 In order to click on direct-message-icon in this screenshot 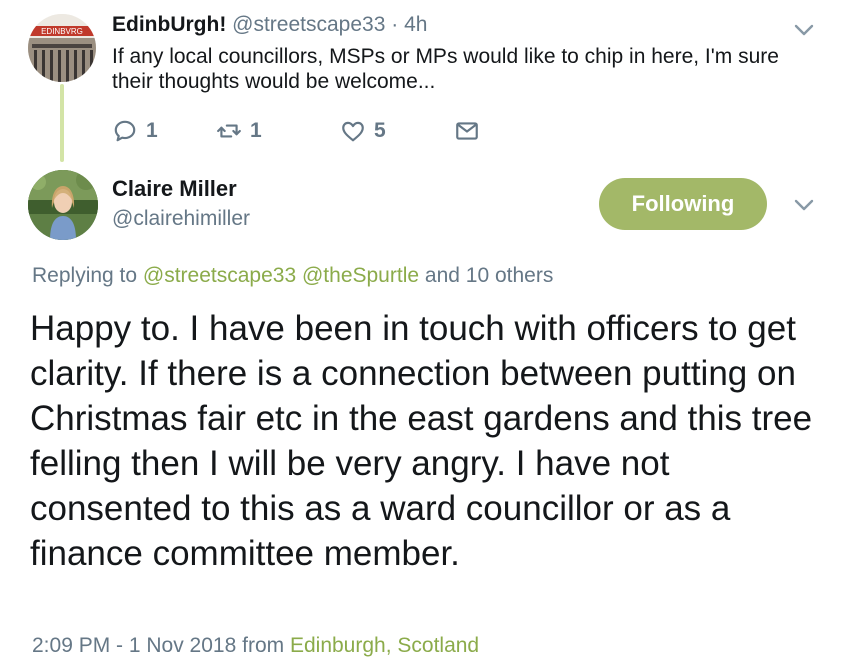, I will do `click(467, 131)`.